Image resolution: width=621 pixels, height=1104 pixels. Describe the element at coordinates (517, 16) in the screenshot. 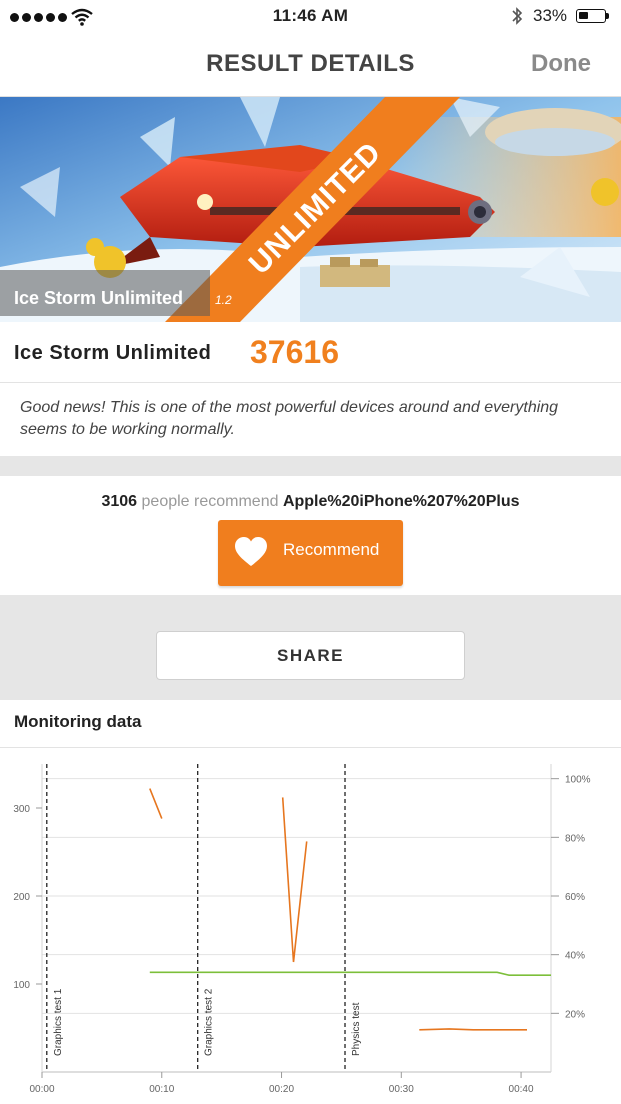

I see `bluetooth-icon` at that location.